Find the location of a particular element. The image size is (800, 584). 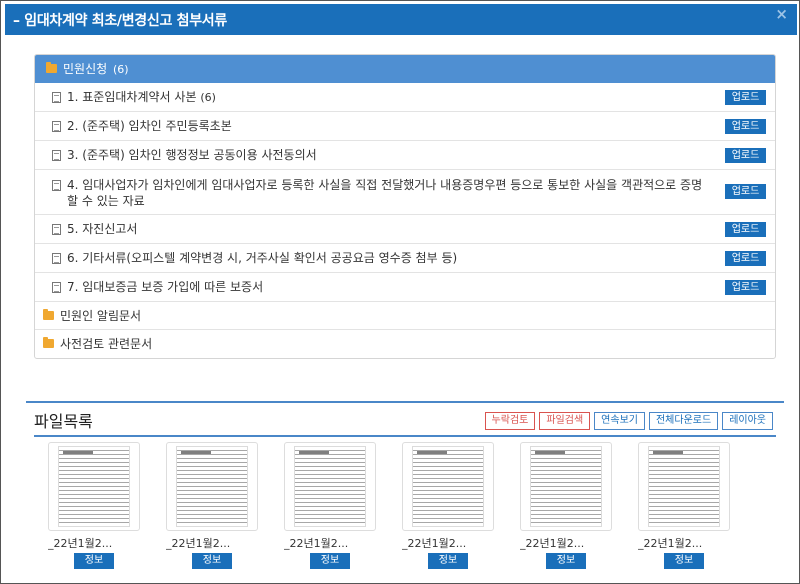

document-row: 7. 임대보증금 보증 가입에 따른 보증서 업로드 is located at coordinates (405, 287).